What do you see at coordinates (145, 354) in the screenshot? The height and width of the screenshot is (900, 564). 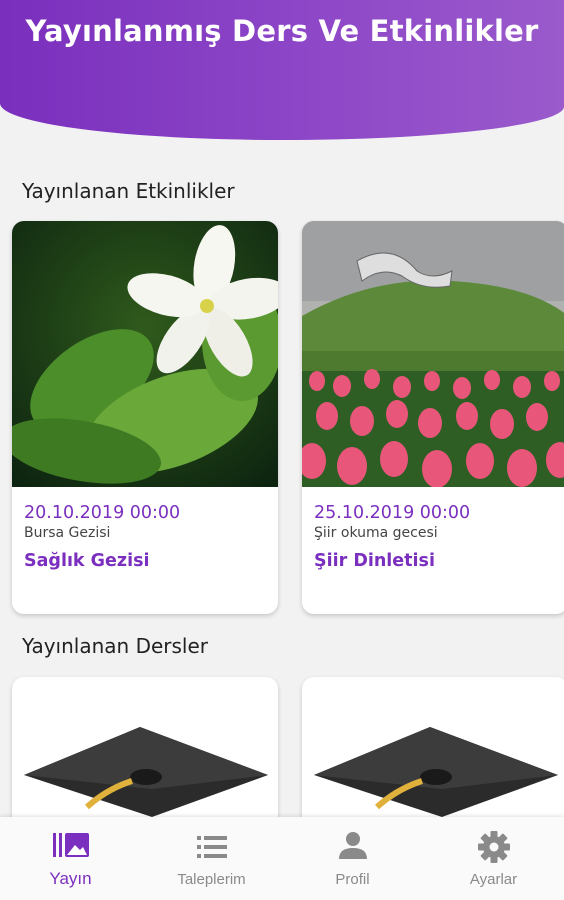 I see `jasmine-flower-image` at bounding box center [145, 354].